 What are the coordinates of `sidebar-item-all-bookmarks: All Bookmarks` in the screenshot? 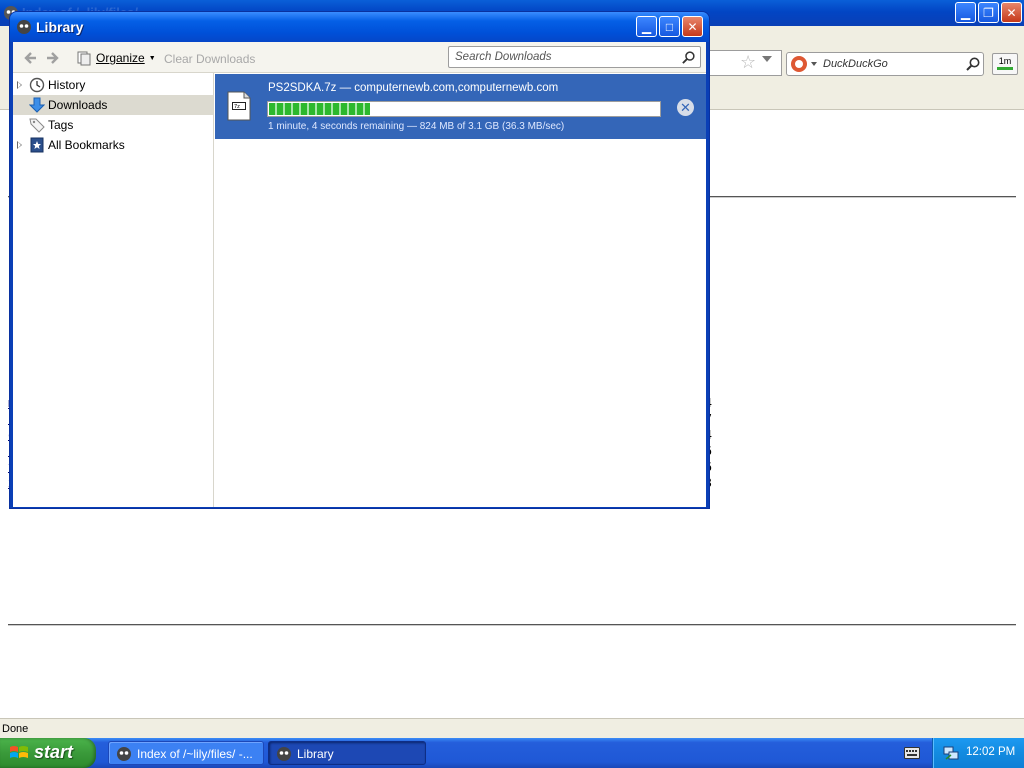 It's located at (113, 145).